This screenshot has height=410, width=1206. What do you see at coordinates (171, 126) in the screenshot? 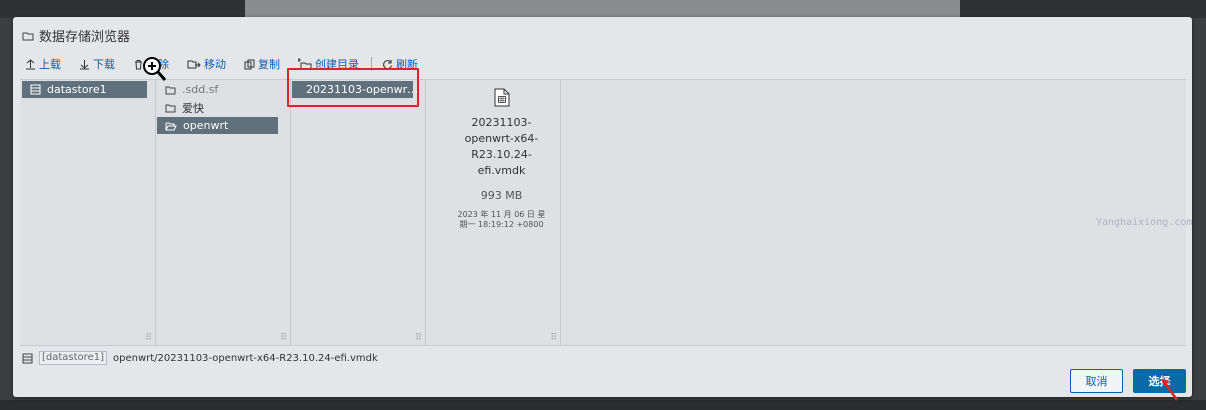
I see `open-folder-icon` at bounding box center [171, 126].